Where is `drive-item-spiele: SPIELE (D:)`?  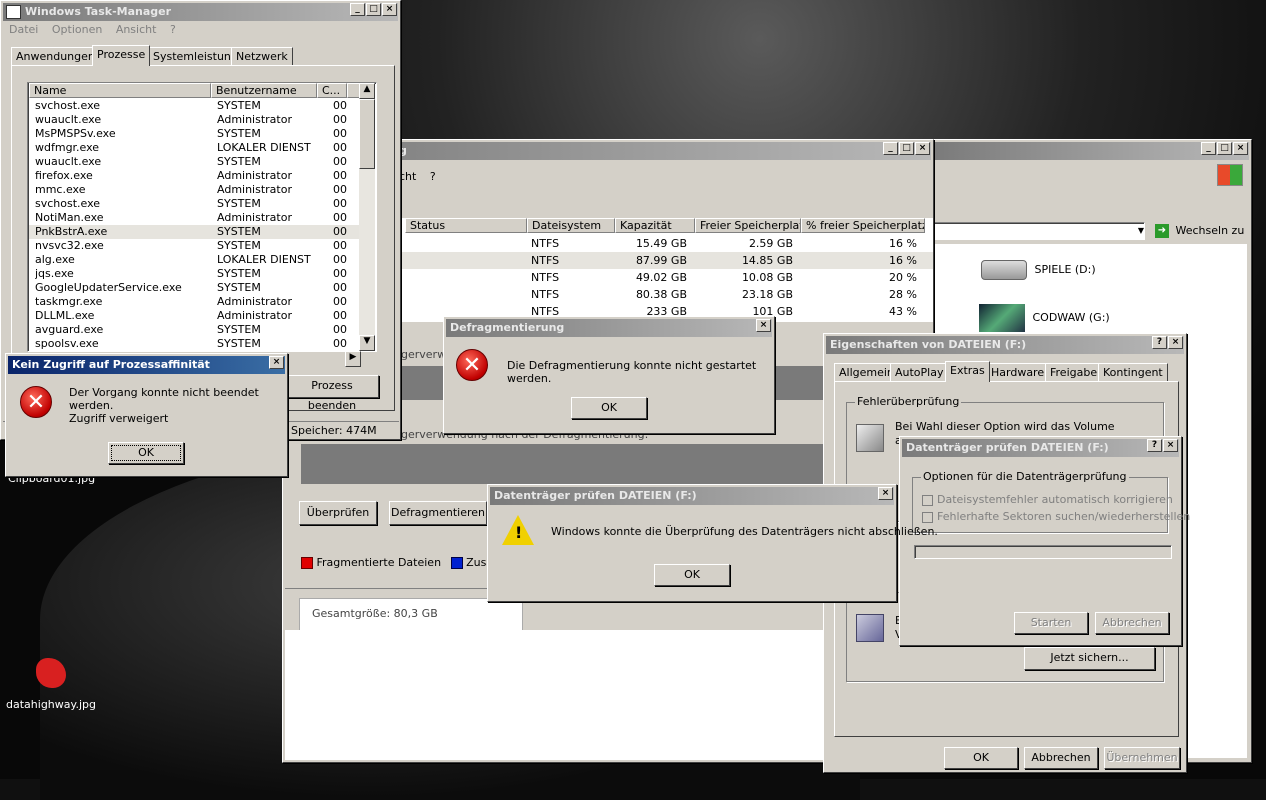 drive-item-spiele: SPIELE (D:) is located at coordinates (1071, 274).